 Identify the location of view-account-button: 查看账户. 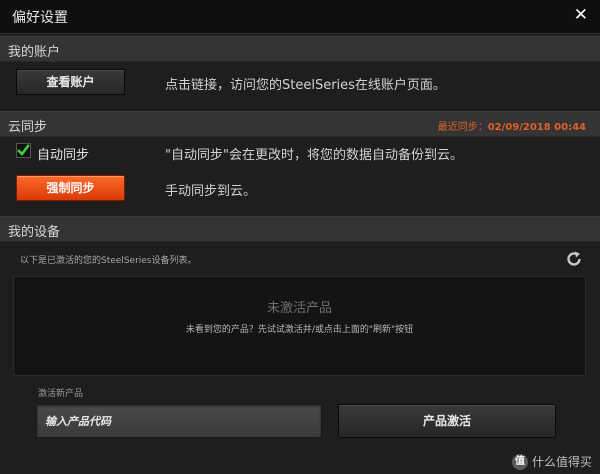
(70, 82).